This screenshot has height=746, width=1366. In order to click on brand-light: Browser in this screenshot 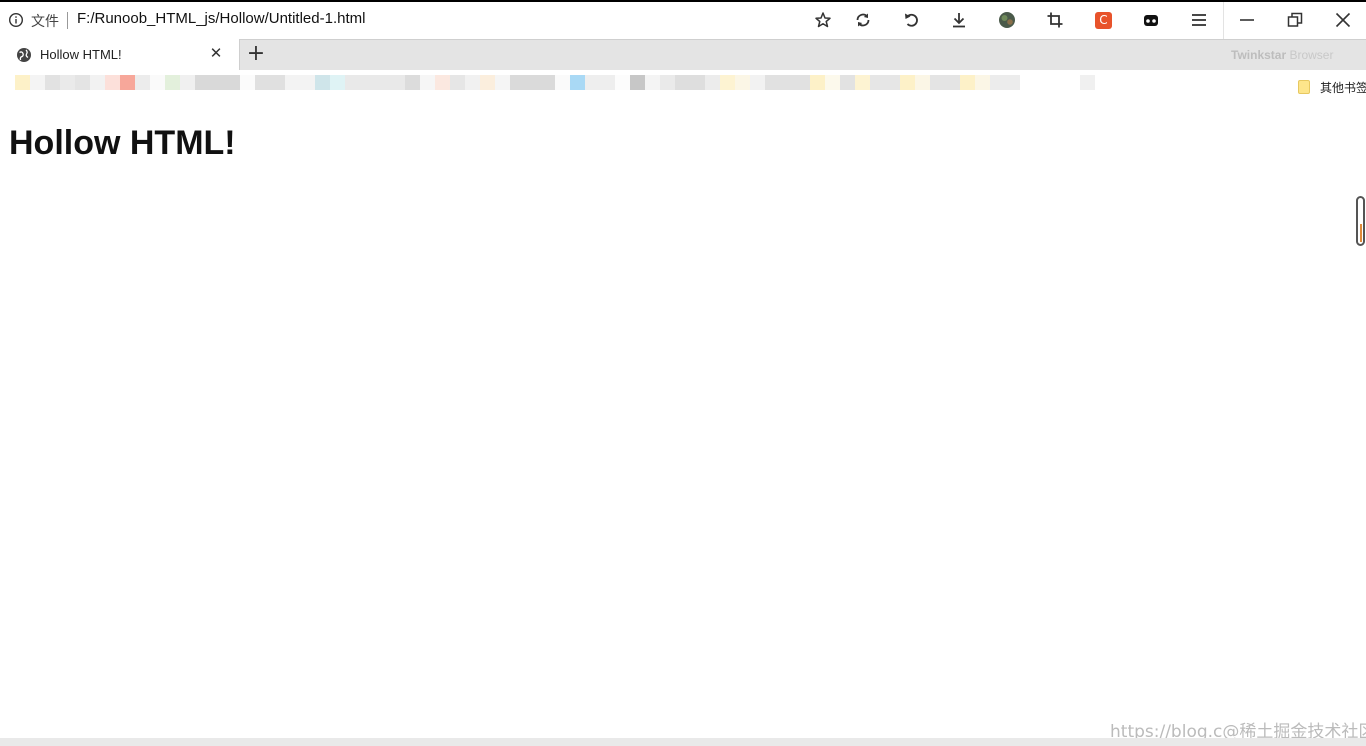, I will do `click(1310, 55)`.